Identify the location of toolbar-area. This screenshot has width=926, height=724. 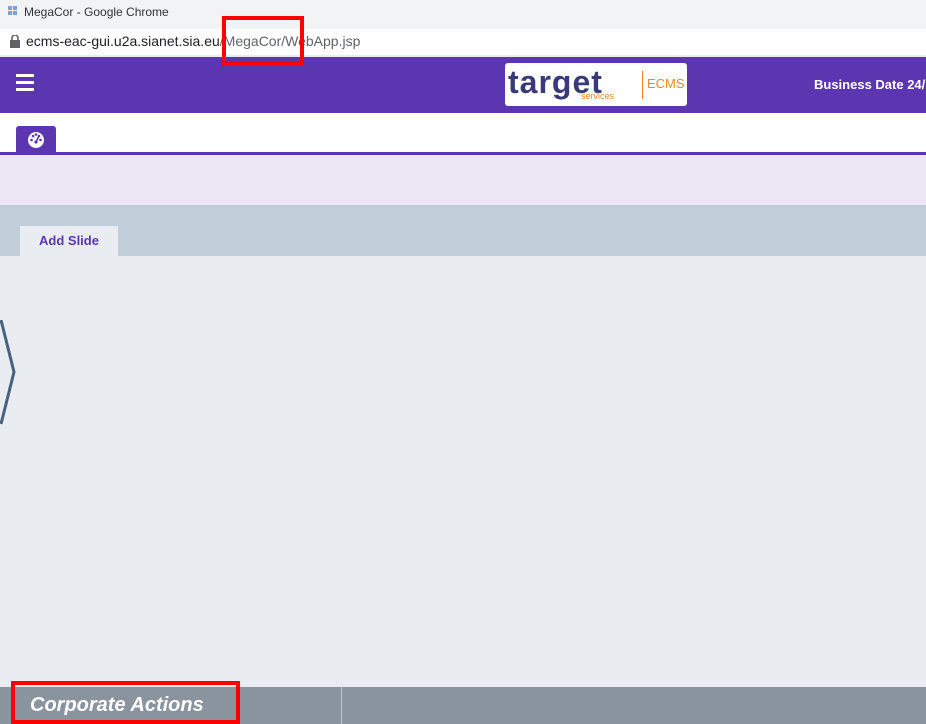
(463, 180).